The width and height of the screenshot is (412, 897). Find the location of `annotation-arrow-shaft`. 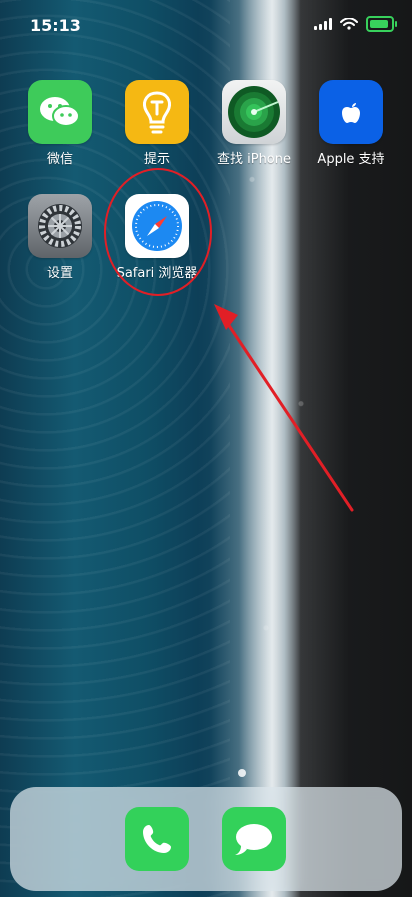

annotation-arrow-shaft is located at coordinates (288, 414).